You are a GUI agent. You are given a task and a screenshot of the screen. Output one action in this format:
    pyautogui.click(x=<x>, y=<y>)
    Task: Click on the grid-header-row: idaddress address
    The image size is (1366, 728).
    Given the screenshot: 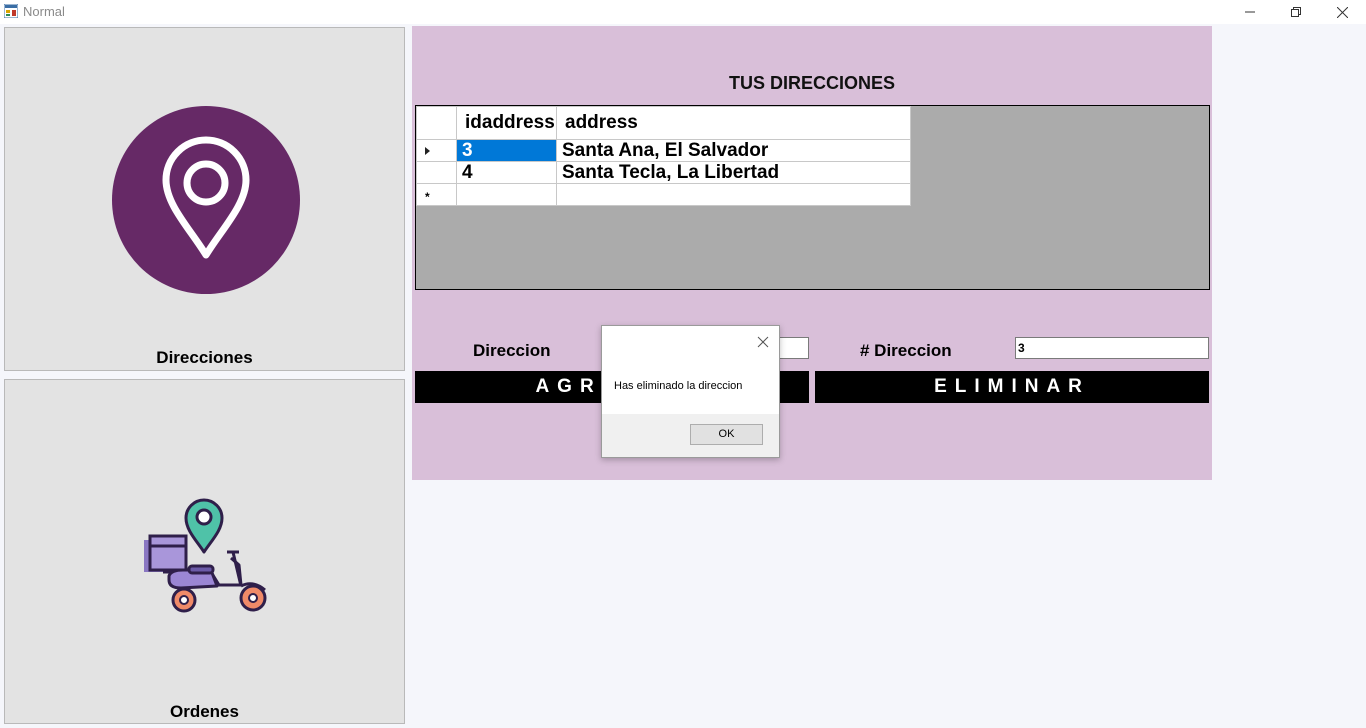 What is the action you would take?
    pyautogui.click(x=663, y=123)
    